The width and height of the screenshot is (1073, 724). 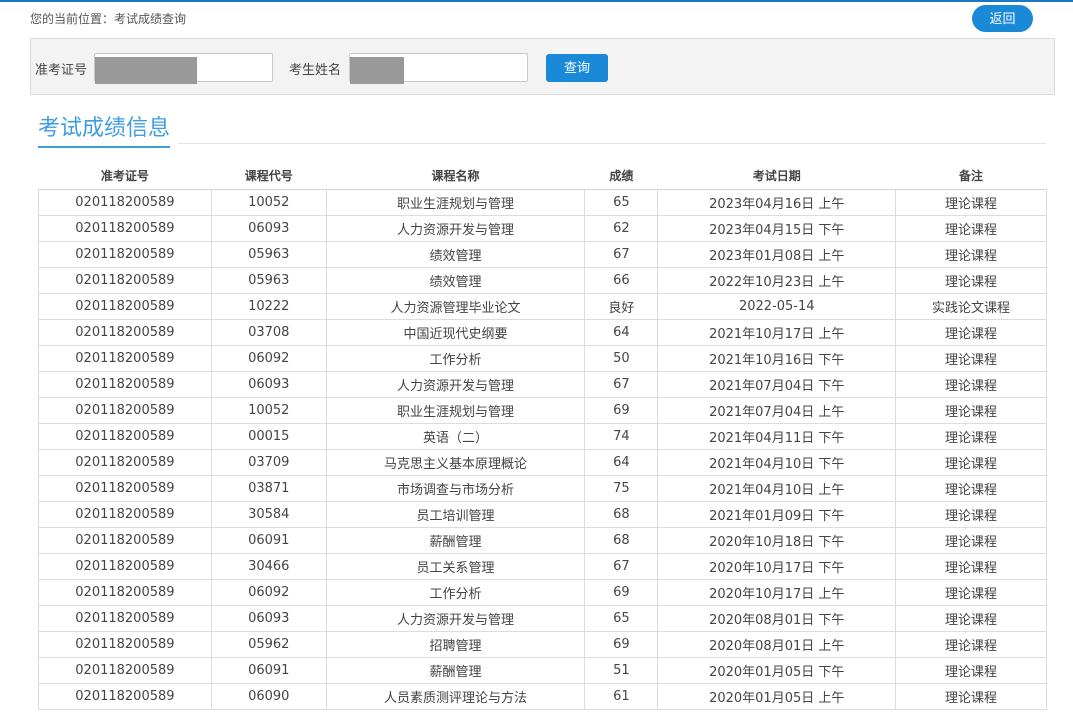 What do you see at coordinates (268, 436) in the screenshot?
I see `course-code-cell: 00015` at bounding box center [268, 436].